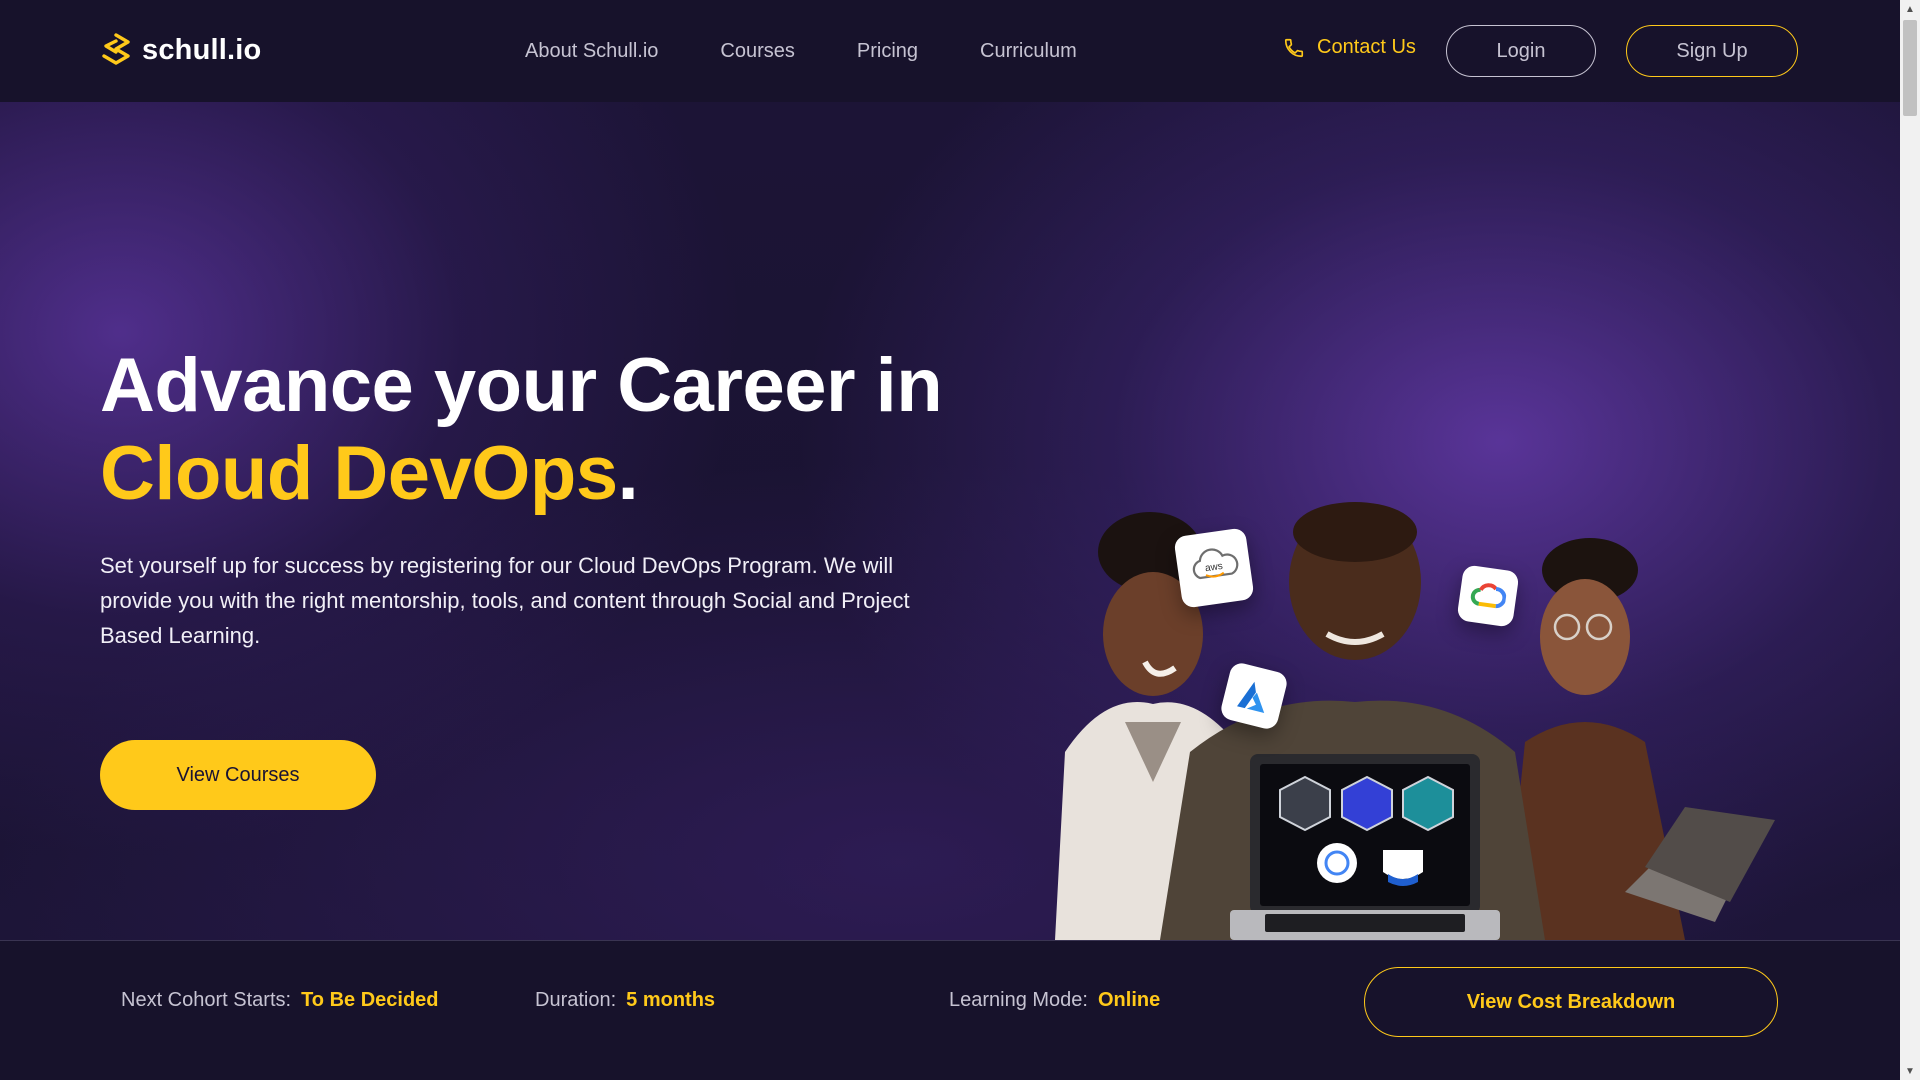 This screenshot has width=1920, height=1080. What do you see at coordinates (887, 51) in the screenshot?
I see `nav-link-pricing: Pricing` at bounding box center [887, 51].